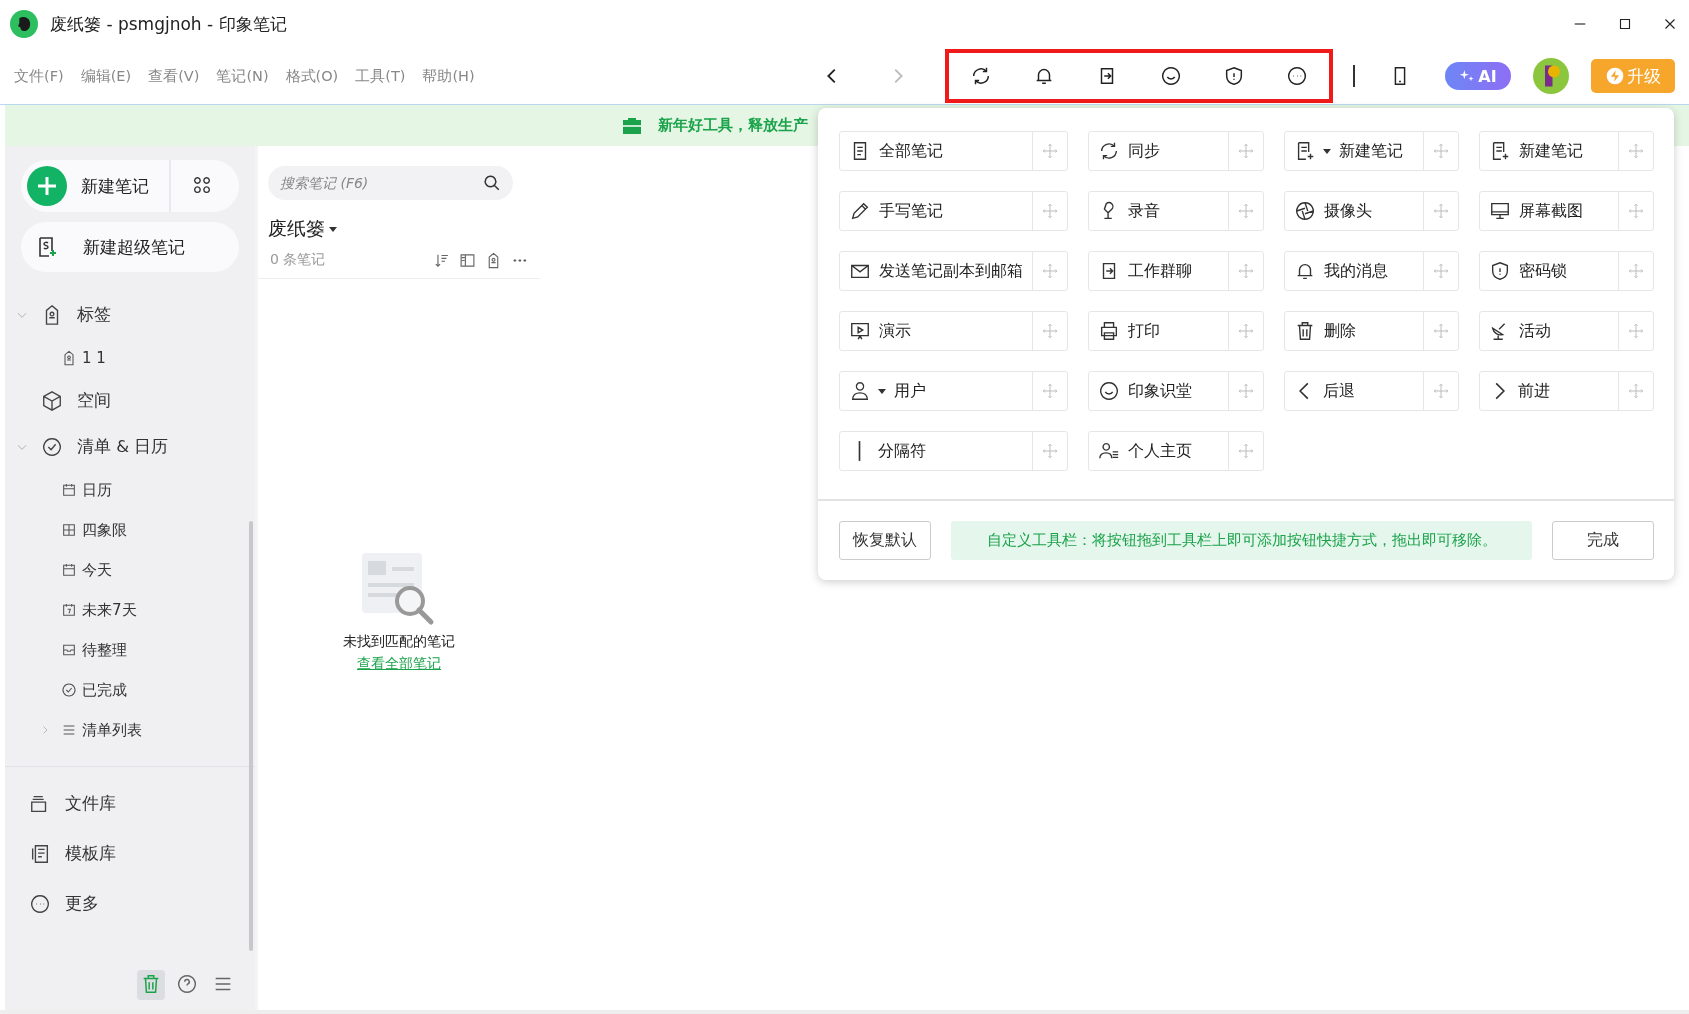 Image resolution: width=1689 pixels, height=1014 pixels. Describe the element at coordinates (1176, 451) in the screenshot. I see `toolbar-option: 个人主页` at that location.